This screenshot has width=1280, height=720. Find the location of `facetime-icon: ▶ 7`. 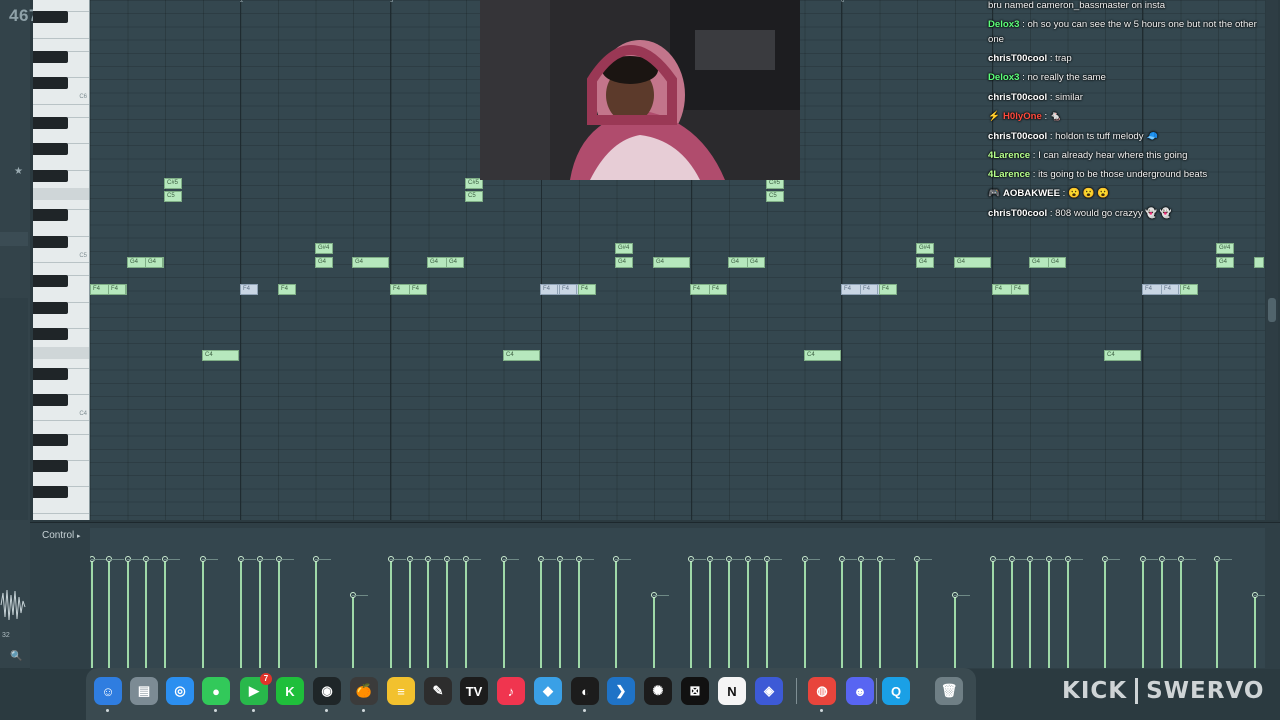

facetime-icon: ▶ 7 is located at coordinates (256, 689).